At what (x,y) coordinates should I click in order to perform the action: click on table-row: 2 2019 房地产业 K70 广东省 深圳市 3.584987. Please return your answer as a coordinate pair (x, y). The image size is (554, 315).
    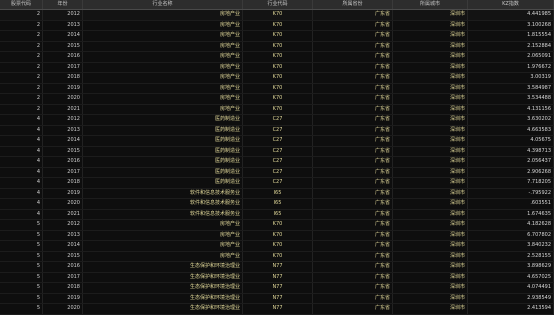
    Looking at the image, I should click on (277, 88).